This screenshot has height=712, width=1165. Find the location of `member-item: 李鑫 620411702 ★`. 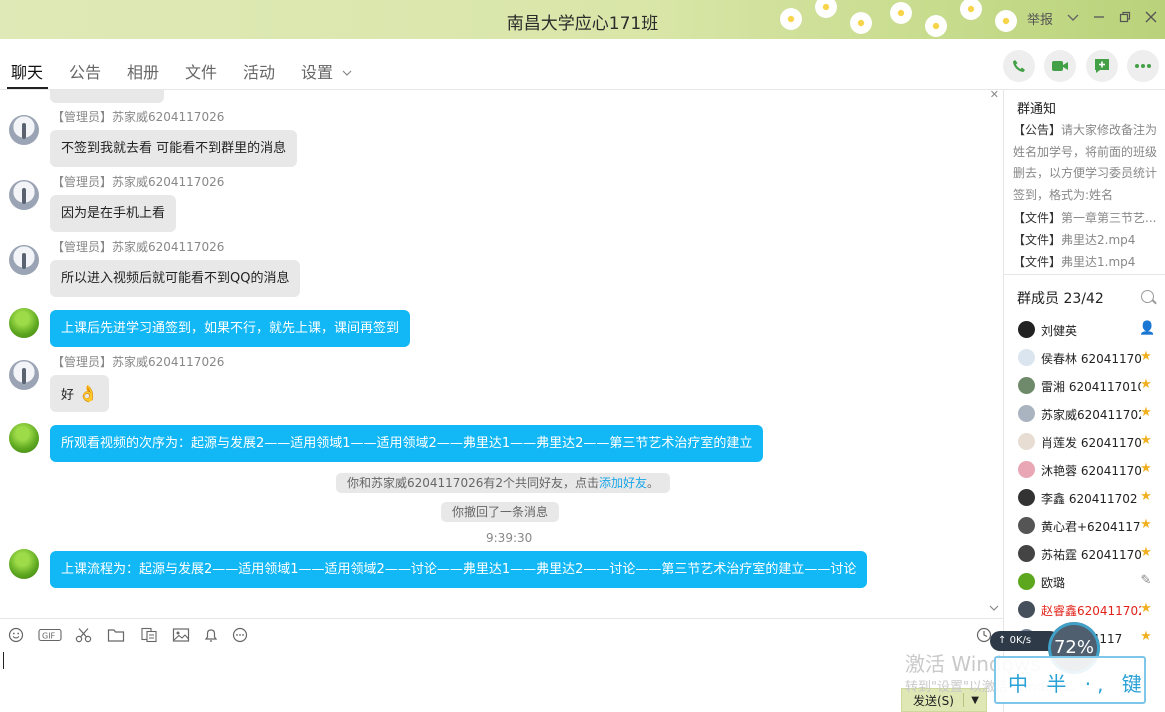

member-item: 李鑫 620411702 ★ is located at coordinates (1091, 497).